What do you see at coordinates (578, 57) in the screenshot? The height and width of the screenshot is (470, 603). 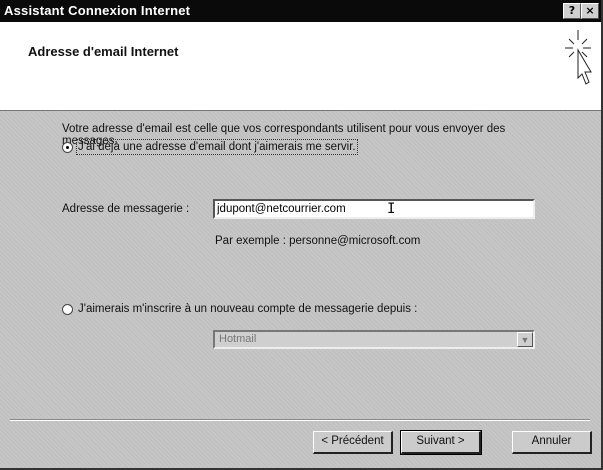 I see `wizard-wand-icon` at bounding box center [578, 57].